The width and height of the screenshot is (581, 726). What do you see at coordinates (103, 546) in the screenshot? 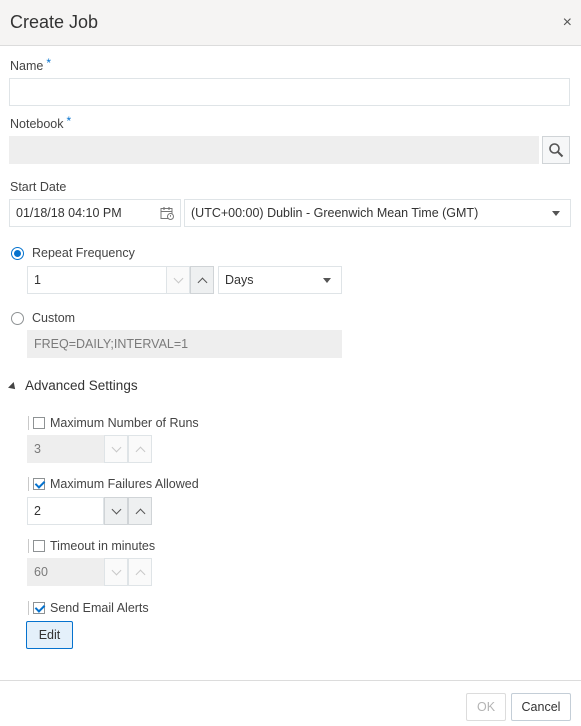
I see `timeout-label: Timeout in minutes` at bounding box center [103, 546].